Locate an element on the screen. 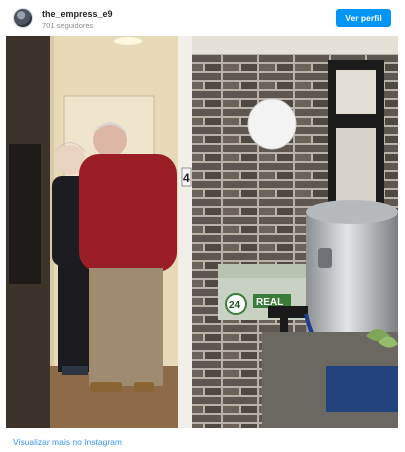 This screenshot has width=405, height=452. profile-avatar is located at coordinates (23, 18).